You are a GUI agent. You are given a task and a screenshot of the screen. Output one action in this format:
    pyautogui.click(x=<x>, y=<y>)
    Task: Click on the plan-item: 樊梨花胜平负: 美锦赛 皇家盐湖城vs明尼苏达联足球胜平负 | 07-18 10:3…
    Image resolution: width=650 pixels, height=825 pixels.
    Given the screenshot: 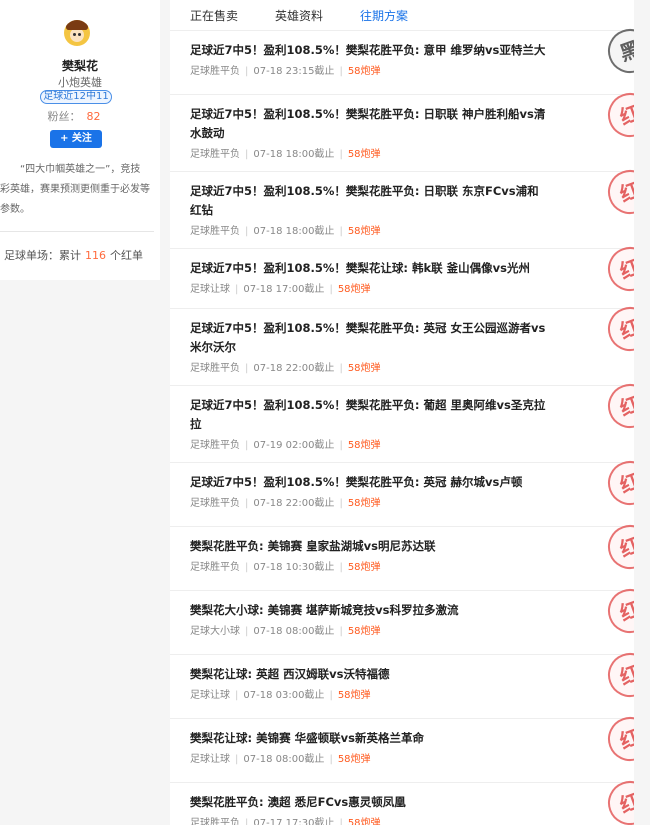 What is the action you would take?
    pyautogui.click(x=406, y=554)
    